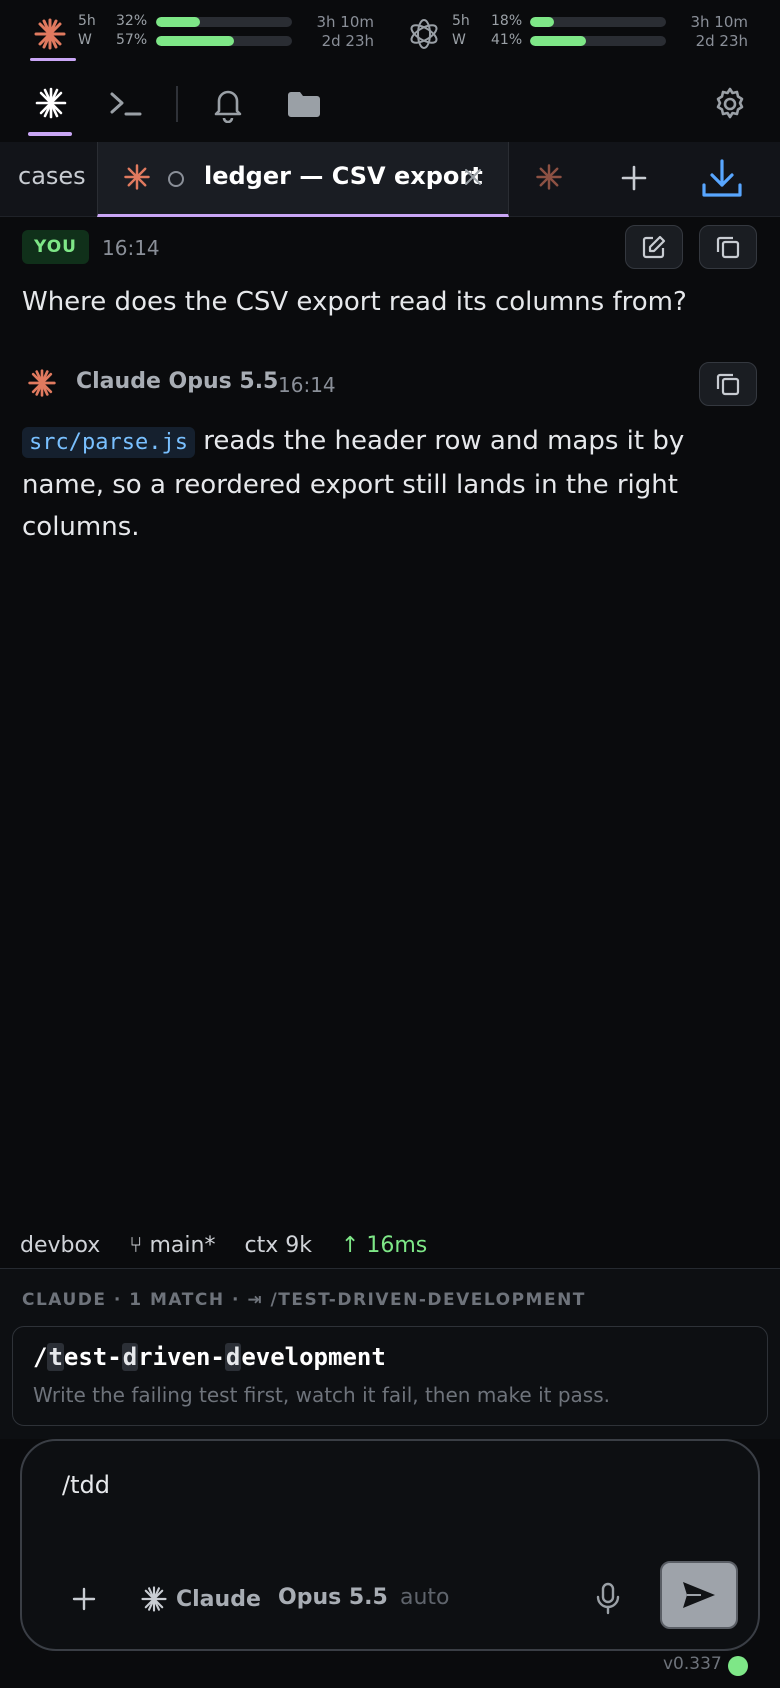 This screenshot has height=1688, width=780. I want to click on send-icon, so click(699, 1595).